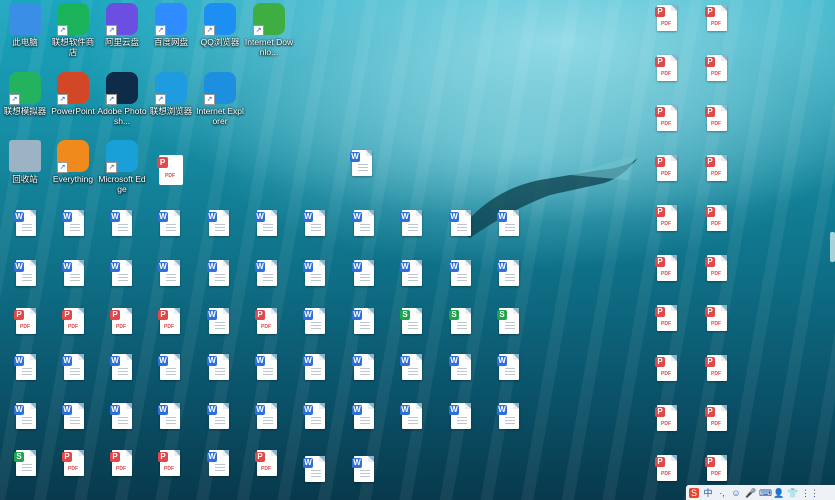 Image resolution: width=835 pixels, height=500 pixels. What do you see at coordinates (792, 493) in the screenshot?
I see `skin-icon: 👕` at bounding box center [792, 493].